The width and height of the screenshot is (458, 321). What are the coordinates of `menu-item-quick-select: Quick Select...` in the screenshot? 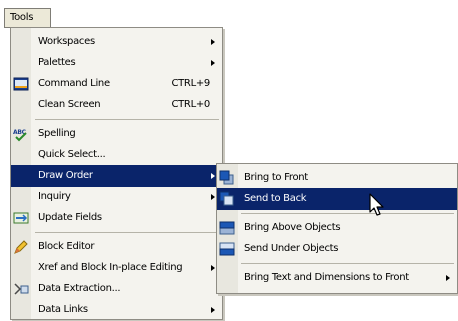 It's located at (116, 155).